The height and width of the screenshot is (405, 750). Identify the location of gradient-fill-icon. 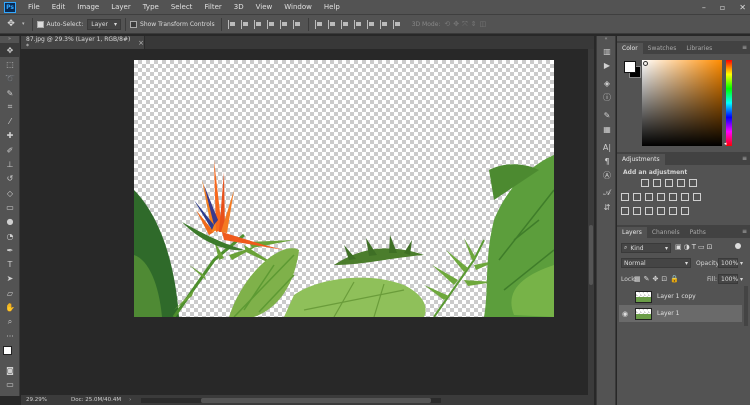
(685, 211).